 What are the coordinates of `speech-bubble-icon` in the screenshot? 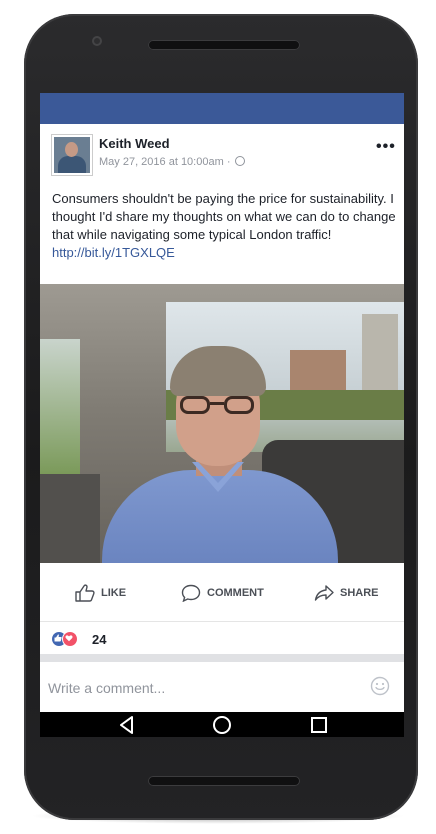 It's located at (191, 593).